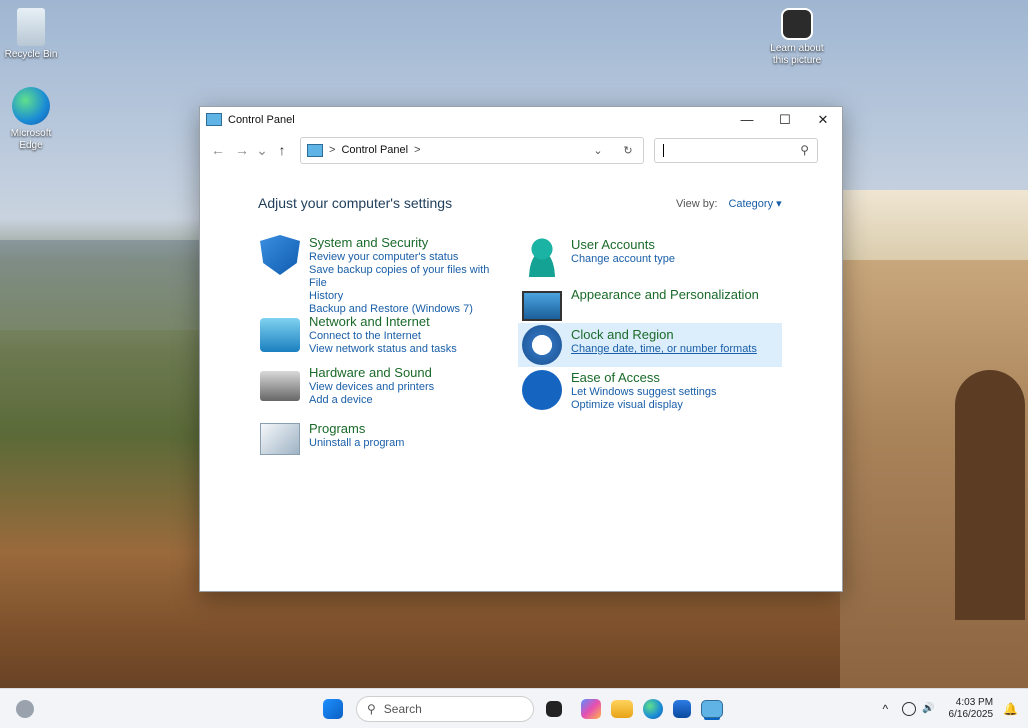 This screenshot has height=728, width=1028. What do you see at coordinates (31, 54) in the screenshot?
I see `recycle-bin-label: Recycle Bin` at bounding box center [31, 54].